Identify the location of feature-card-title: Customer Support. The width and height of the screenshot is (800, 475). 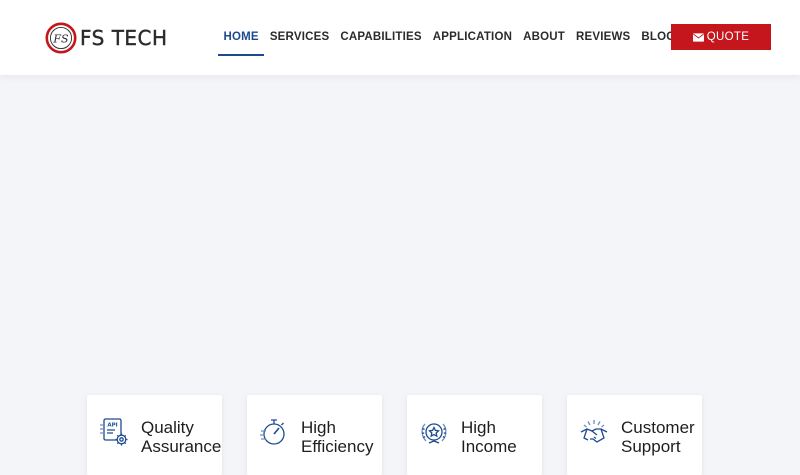
(658, 437).